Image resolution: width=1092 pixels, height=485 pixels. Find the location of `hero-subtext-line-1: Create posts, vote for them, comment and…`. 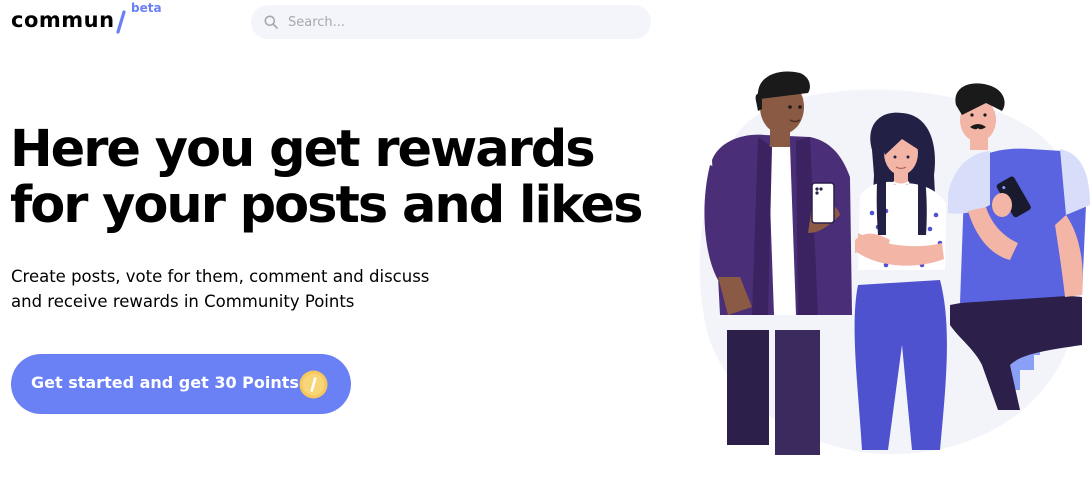

hero-subtext-line-1: Create posts, vote for them, comment and… is located at coordinates (220, 276).